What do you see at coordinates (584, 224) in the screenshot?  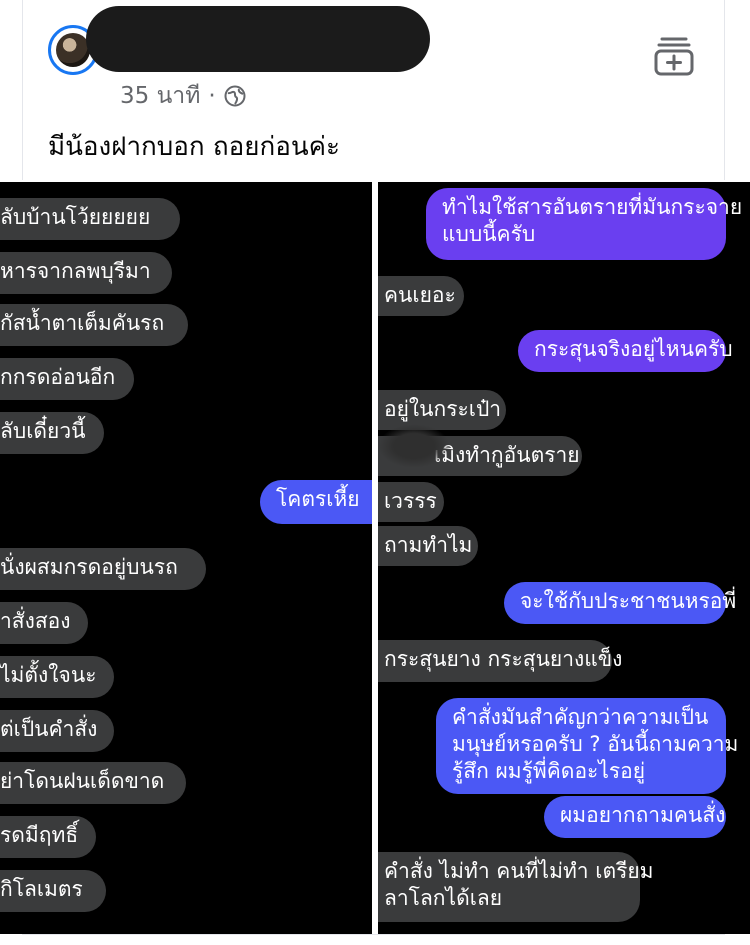 I see `sent-message: ทำไมใช้สารอันตรายที่มันกระจาย แบบนี้ครับ` at bounding box center [584, 224].